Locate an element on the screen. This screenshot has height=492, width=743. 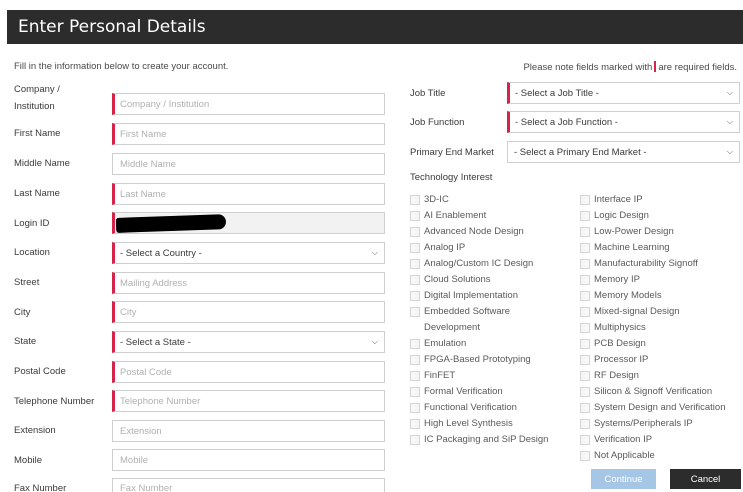
checkbox-item: Emulation is located at coordinates (438, 344).